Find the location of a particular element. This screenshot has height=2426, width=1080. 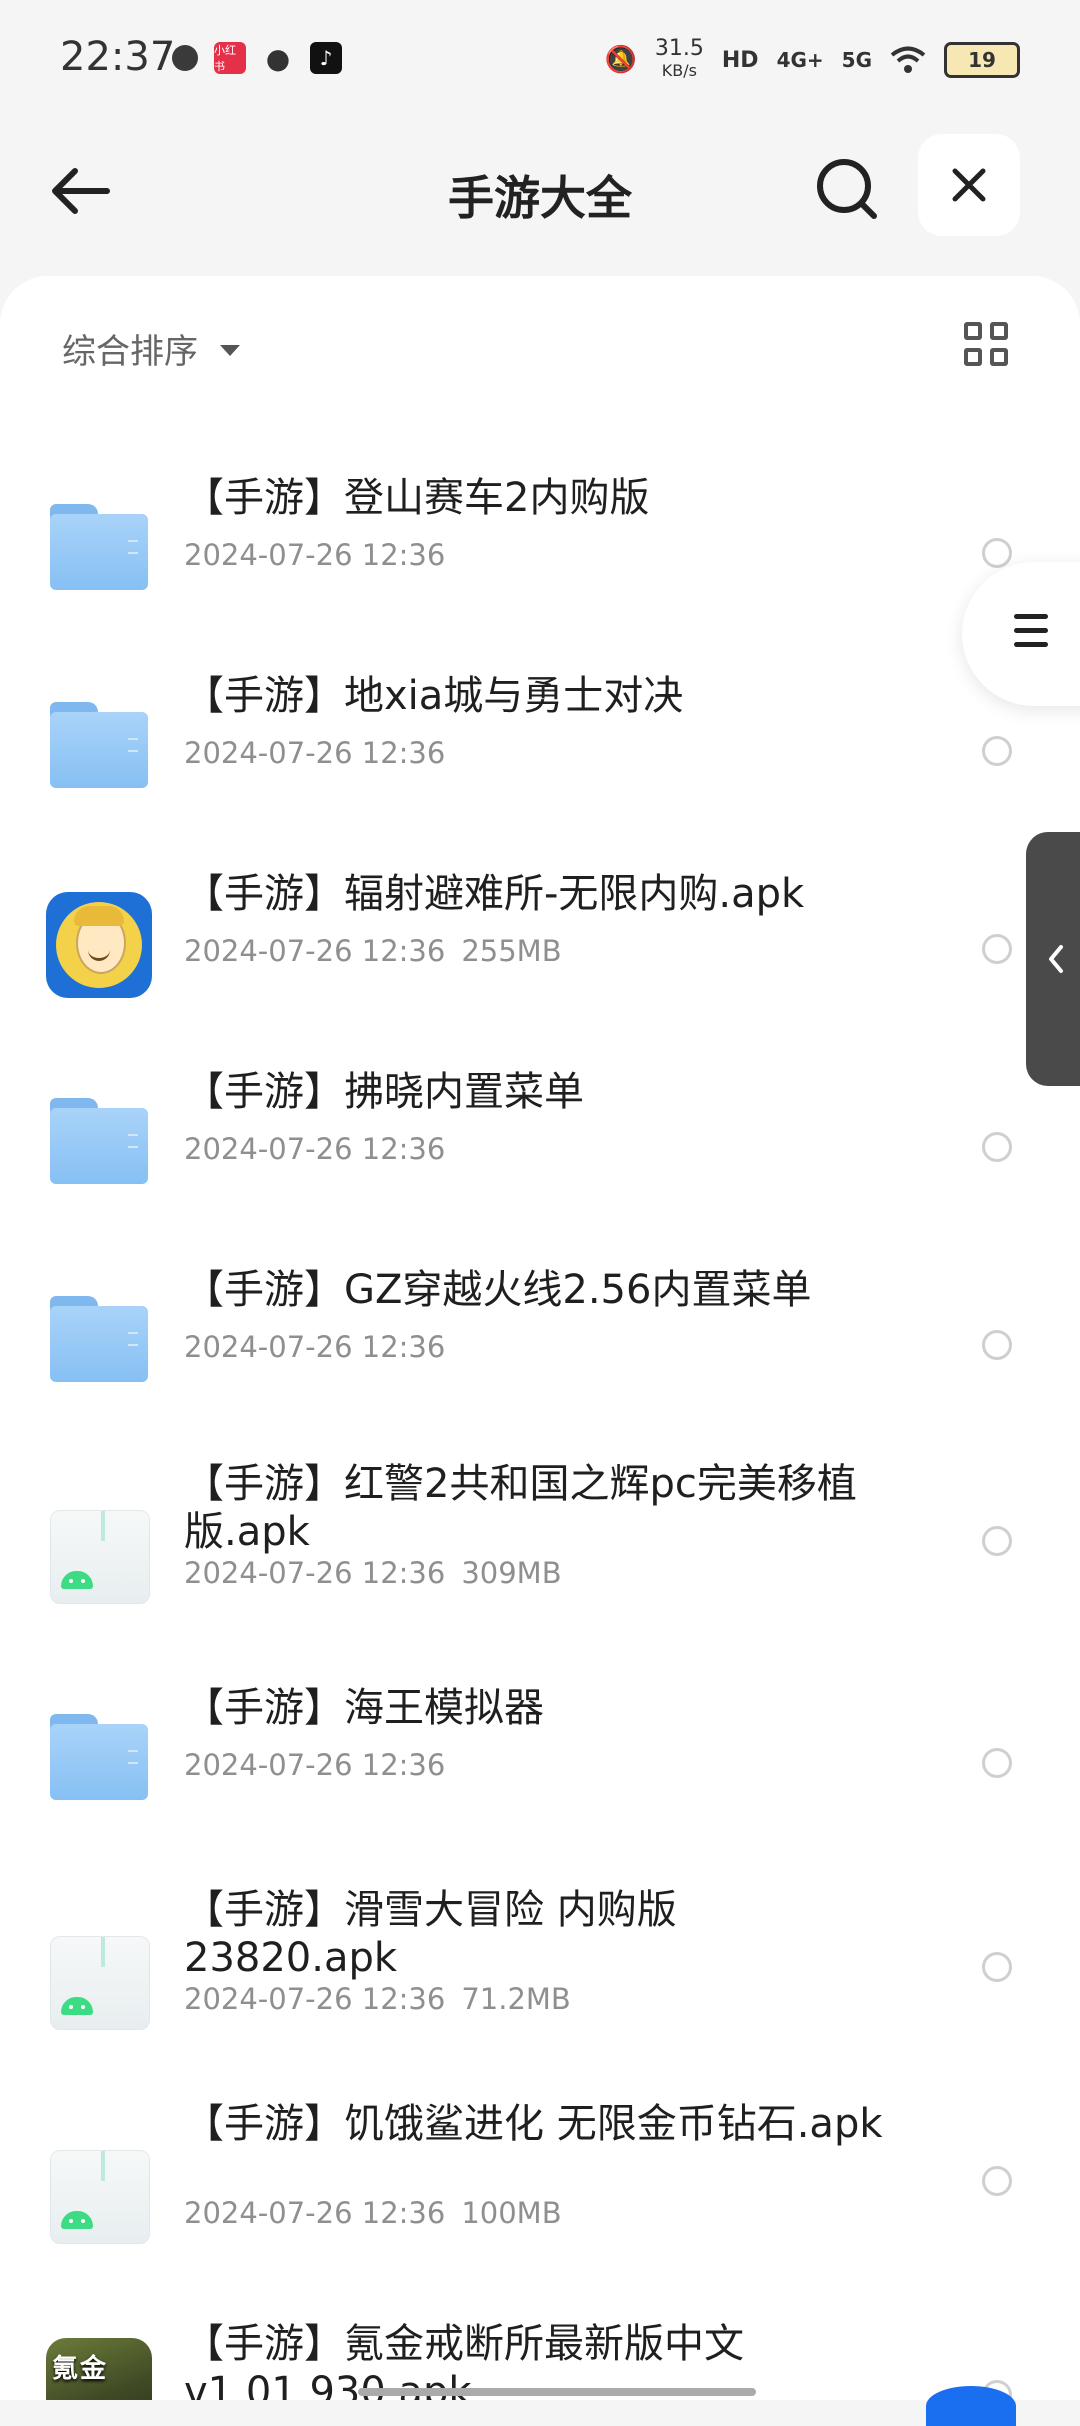

file-name: 【手游】滑雪大冒险 内购版23820.apk is located at coordinates (430, 1934).